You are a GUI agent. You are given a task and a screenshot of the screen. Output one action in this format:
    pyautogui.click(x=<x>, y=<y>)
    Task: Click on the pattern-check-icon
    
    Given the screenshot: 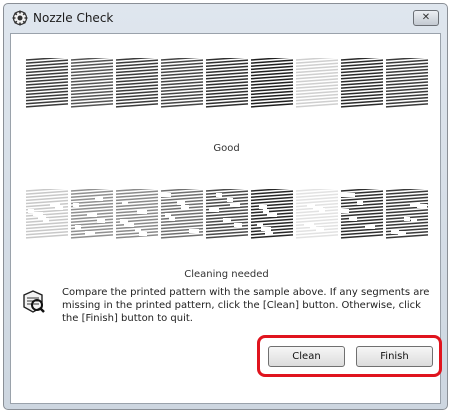 What is the action you would take?
    pyautogui.click(x=34, y=301)
    